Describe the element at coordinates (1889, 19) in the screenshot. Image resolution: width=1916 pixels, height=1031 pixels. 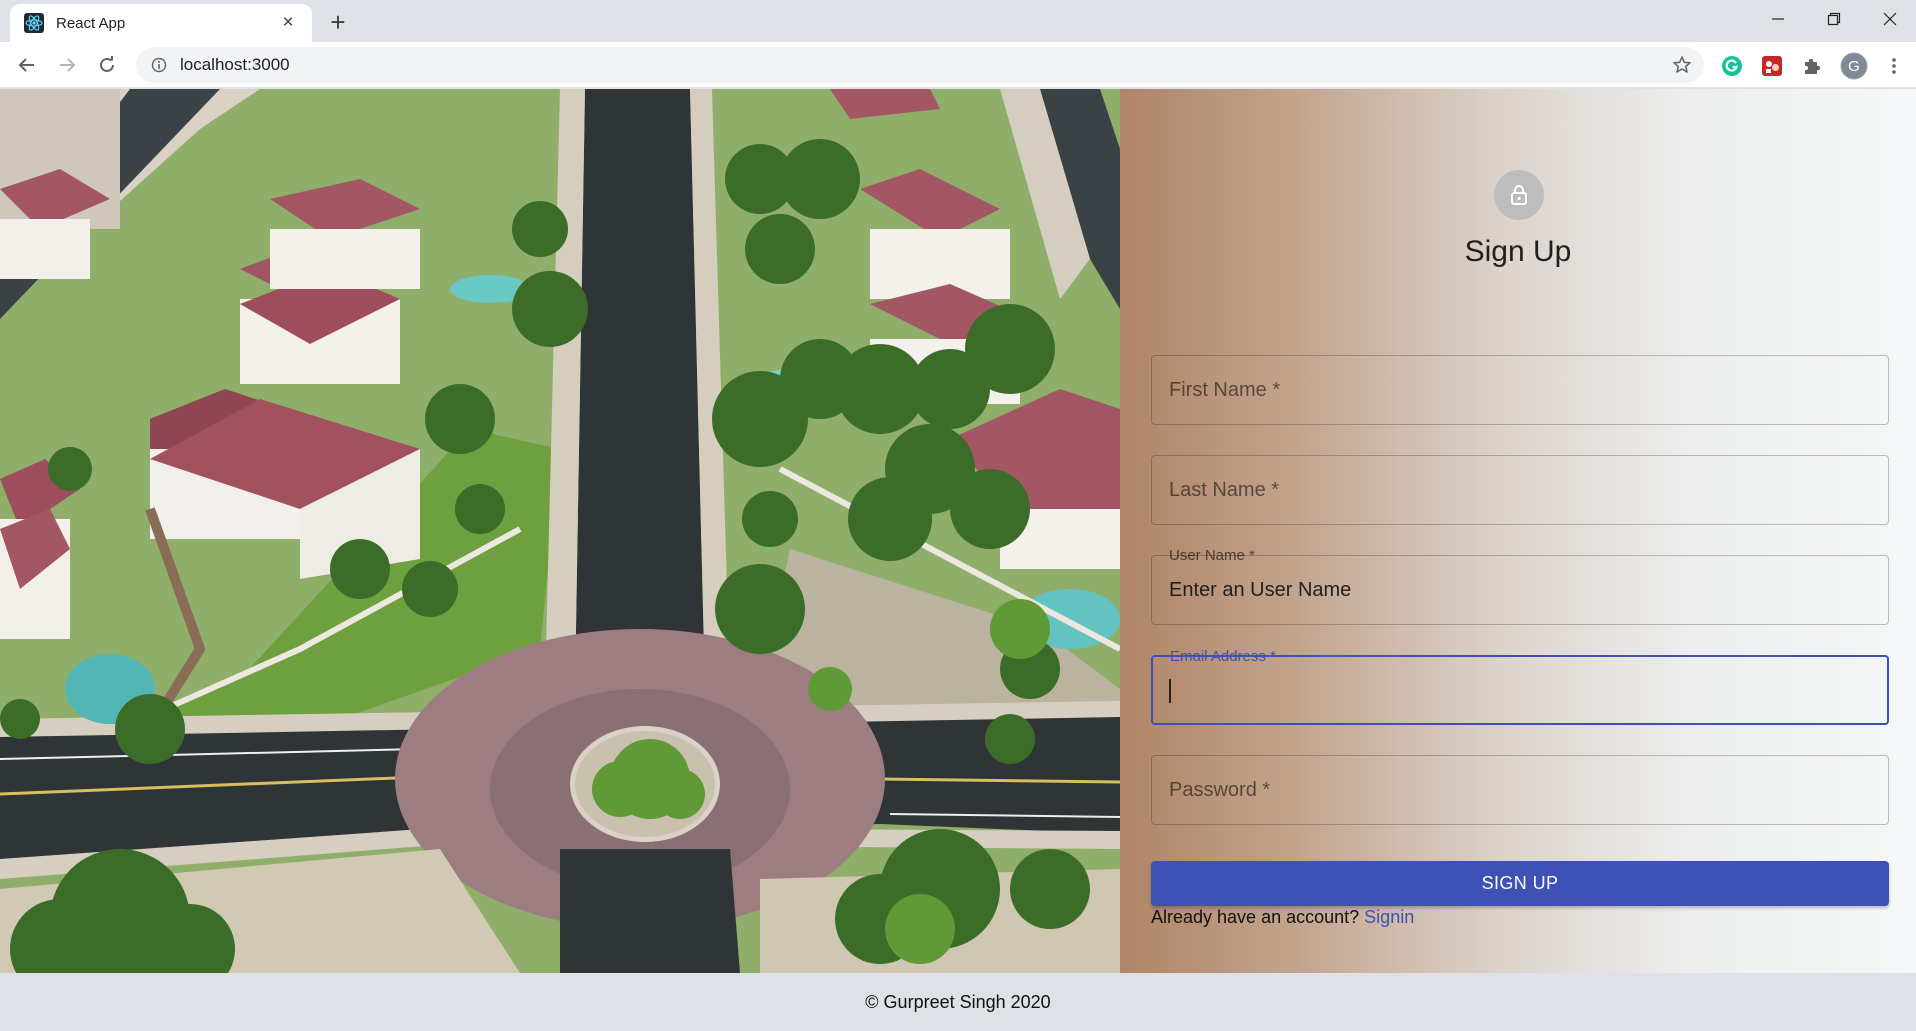
I see `window-close-icon` at that location.